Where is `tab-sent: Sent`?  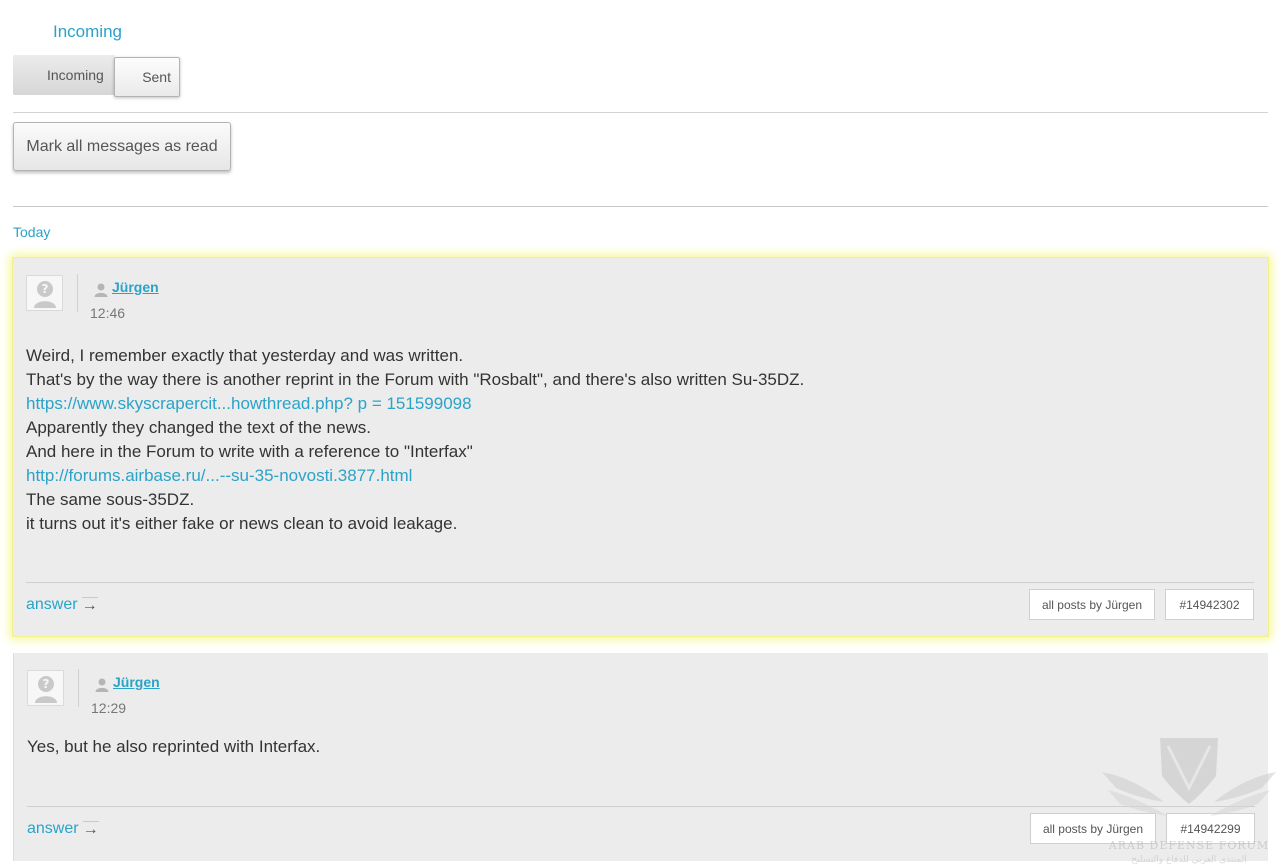
tab-sent: Sent is located at coordinates (147, 77).